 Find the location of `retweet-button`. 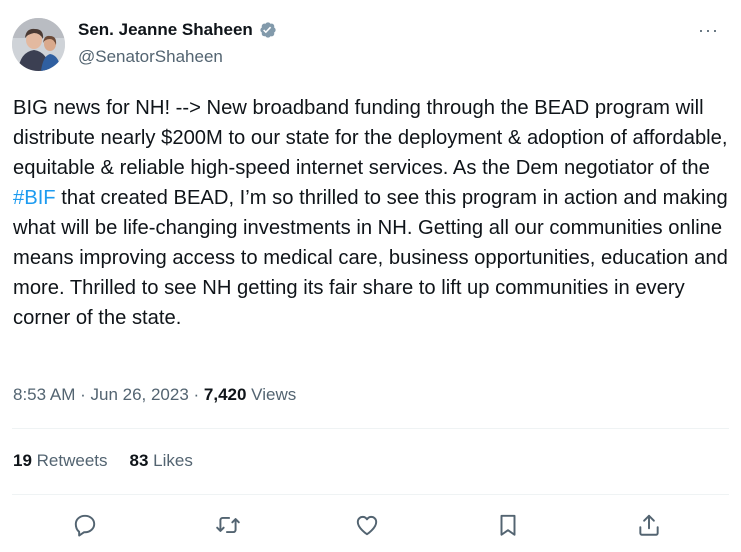

retweet-button is located at coordinates (228, 525).